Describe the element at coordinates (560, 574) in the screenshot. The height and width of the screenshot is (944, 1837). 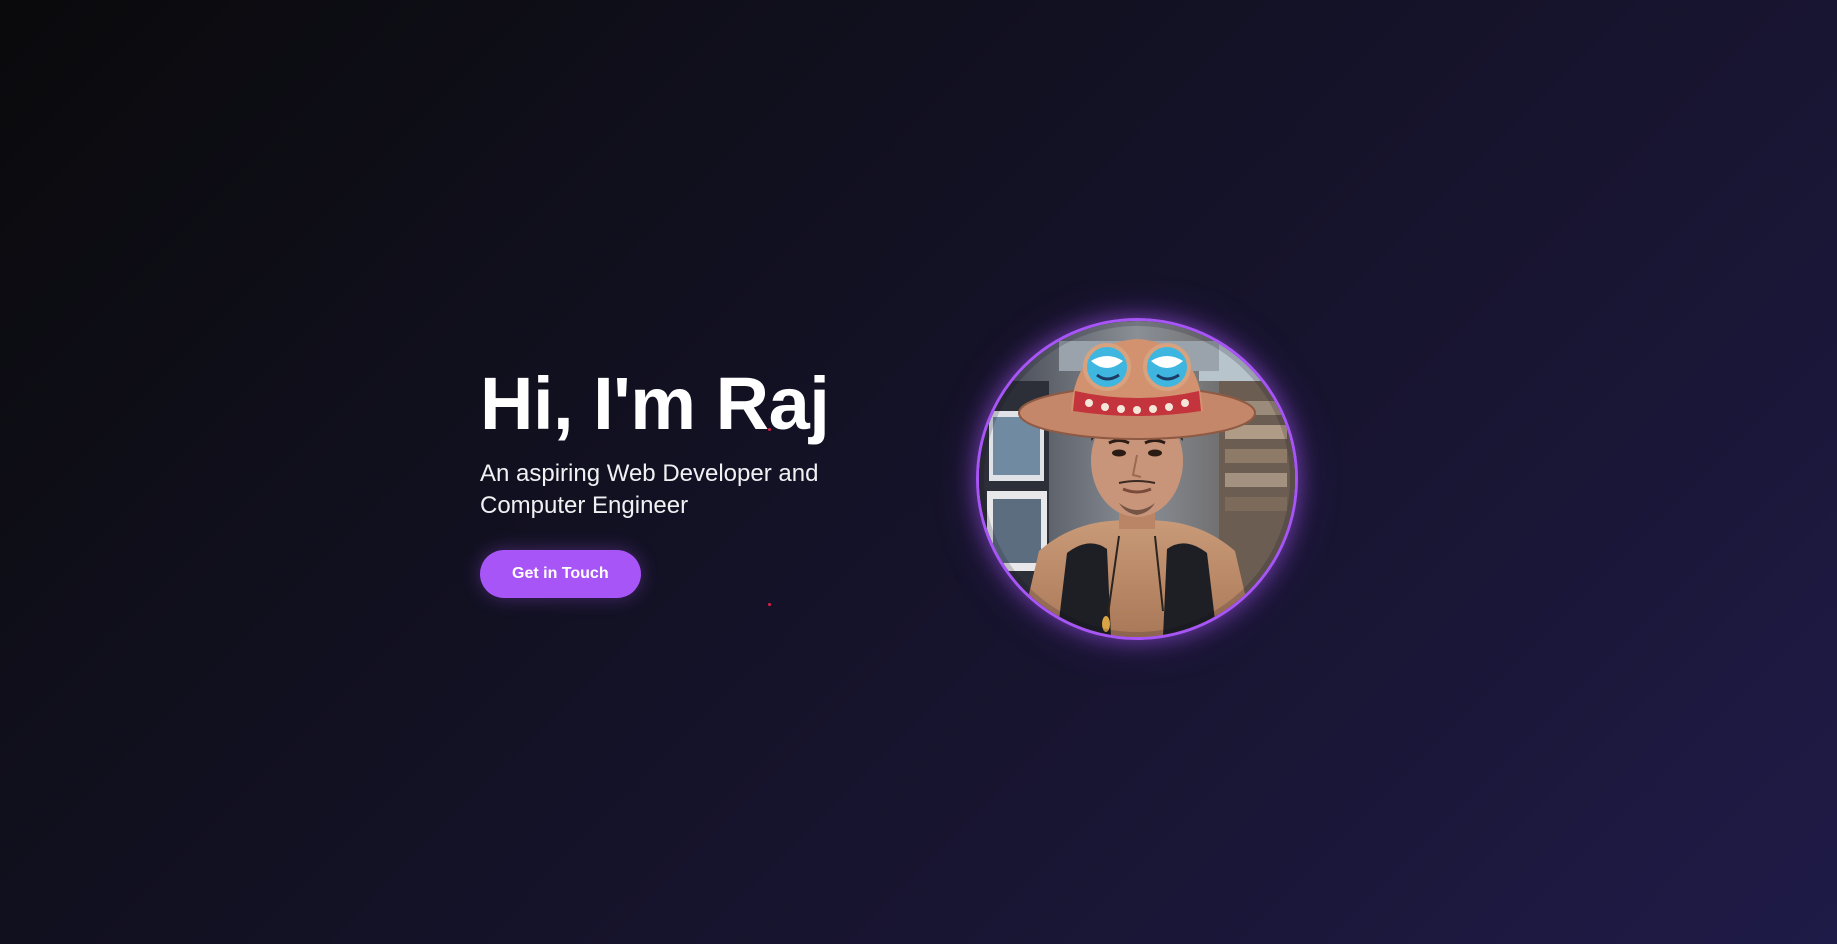
I see `get-in-touch-button: Get in Touch` at that location.